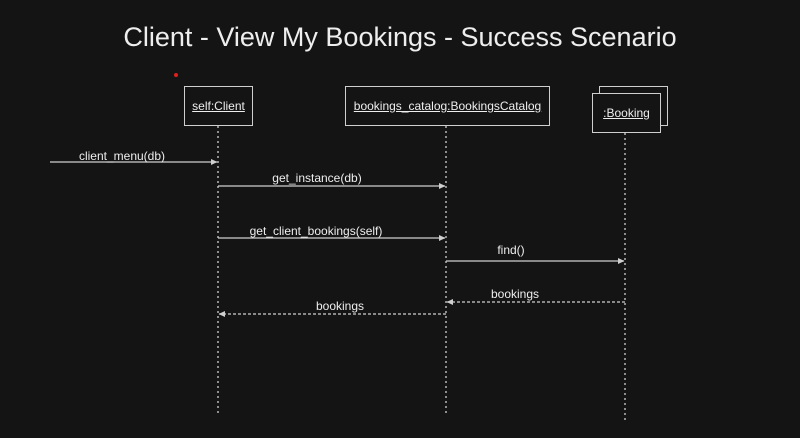 This screenshot has height=438, width=800. Describe the element at coordinates (122, 156) in the screenshot. I see `message-label-client-menu: client_menu(db)` at that location.